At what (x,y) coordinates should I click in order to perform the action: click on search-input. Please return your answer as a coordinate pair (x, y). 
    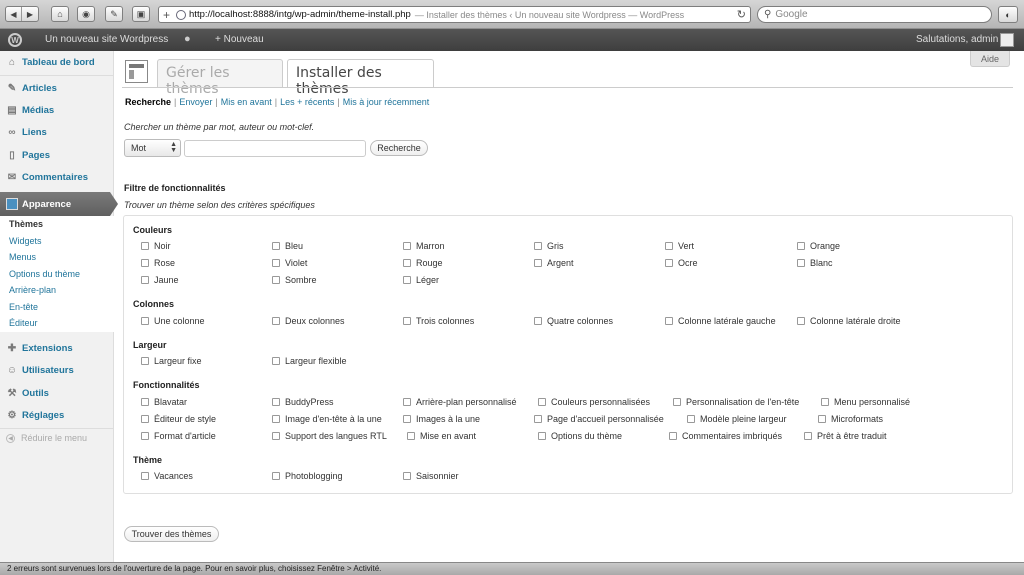
    Looking at the image, I should click on (275, 148).